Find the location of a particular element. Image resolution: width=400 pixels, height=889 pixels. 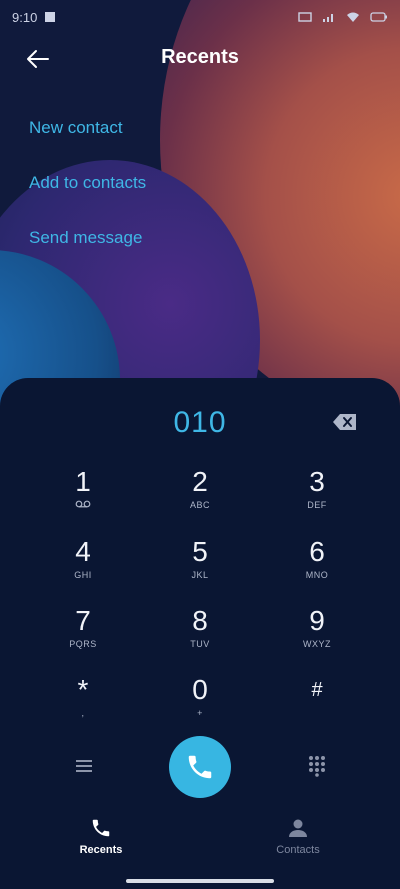

key-letters: JKL is located at coordinates (200, 575).